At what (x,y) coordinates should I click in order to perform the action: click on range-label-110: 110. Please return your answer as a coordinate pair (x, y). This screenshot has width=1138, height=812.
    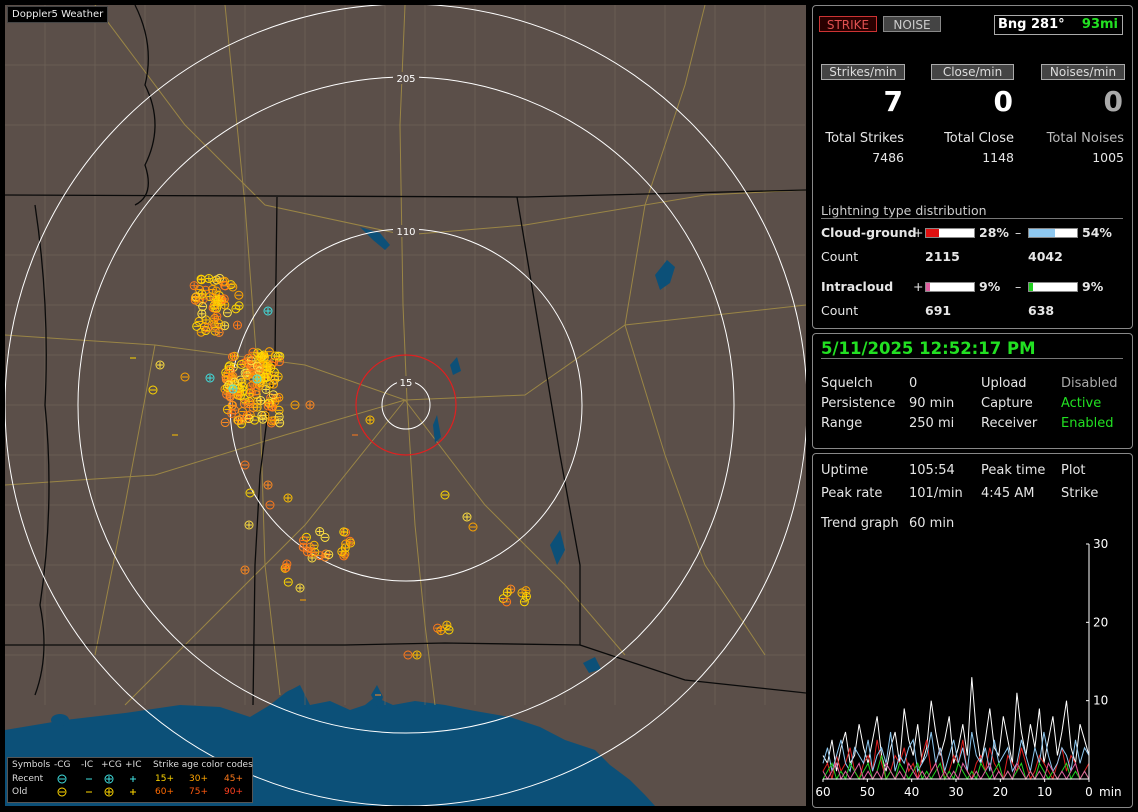
    Looking at the image, I should click on (405, 232).